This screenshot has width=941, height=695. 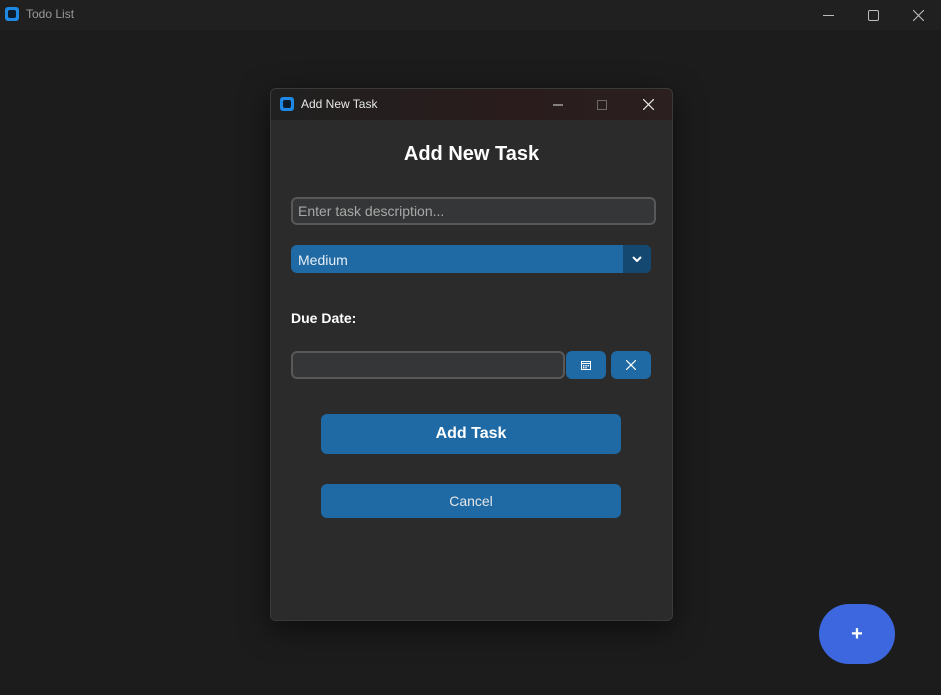 What do you see at coordinates (471, 154) in the screenshot?
I see `dialog-heading: Add New Task` at bounding box center [471, 154].